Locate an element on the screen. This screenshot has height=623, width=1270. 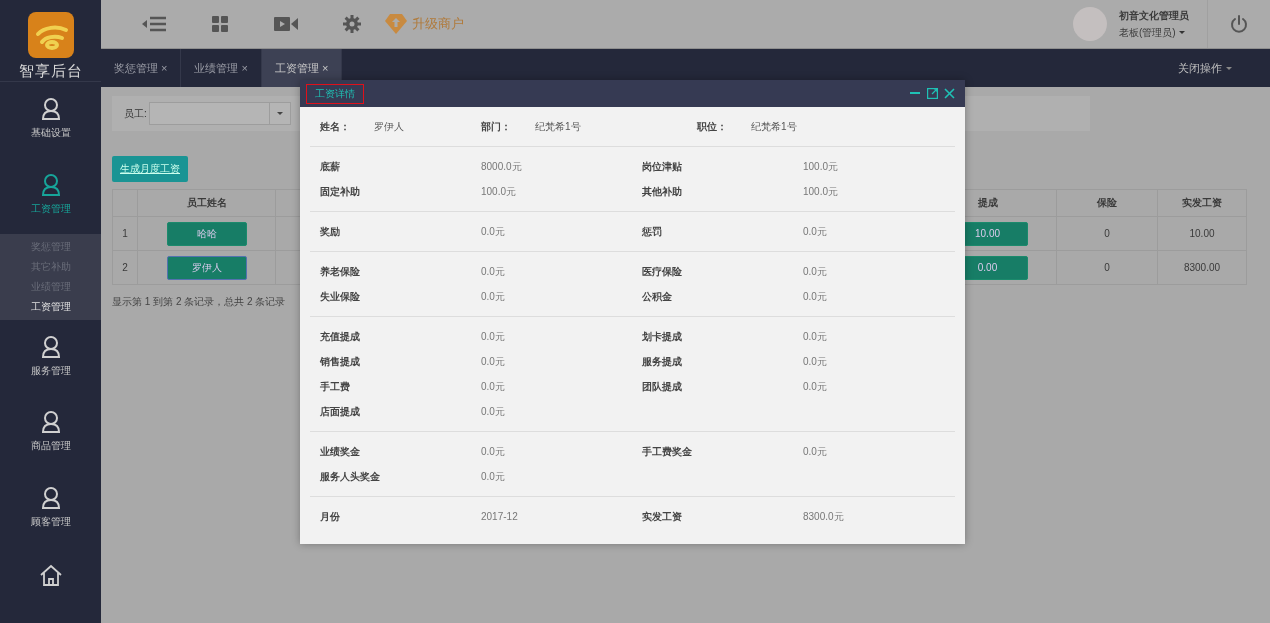
sidebar-item: 商品管理 is located at coordinates (50, 433).